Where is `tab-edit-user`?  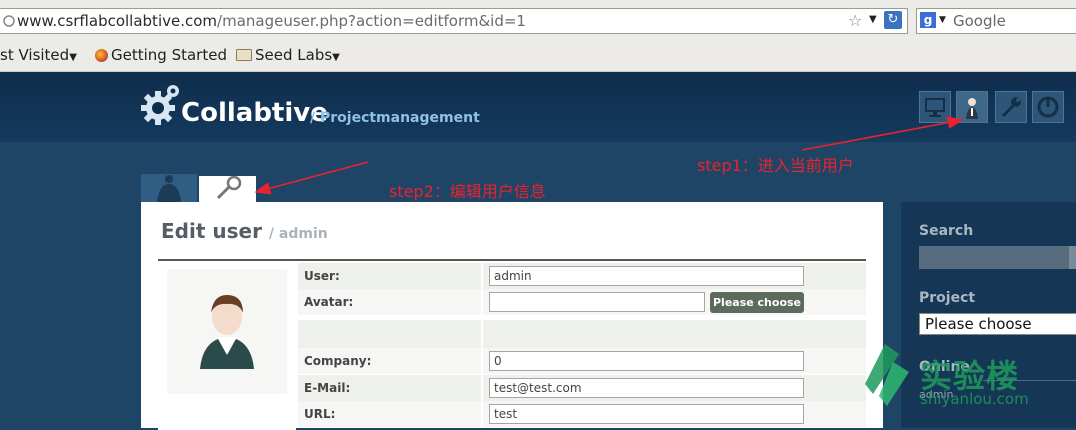
tab-edit-user is located at coordinates (227, 188).